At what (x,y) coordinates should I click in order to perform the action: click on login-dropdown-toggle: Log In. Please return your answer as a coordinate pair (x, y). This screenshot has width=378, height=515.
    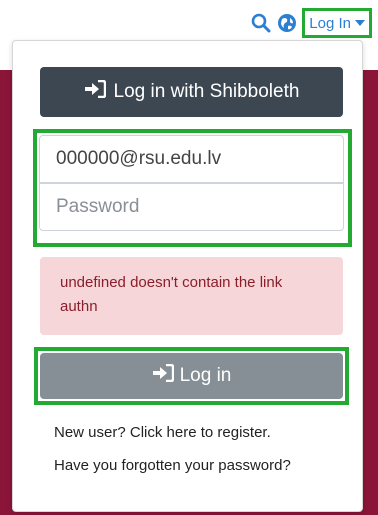
    Looking at the image, I should click on (337, 23).